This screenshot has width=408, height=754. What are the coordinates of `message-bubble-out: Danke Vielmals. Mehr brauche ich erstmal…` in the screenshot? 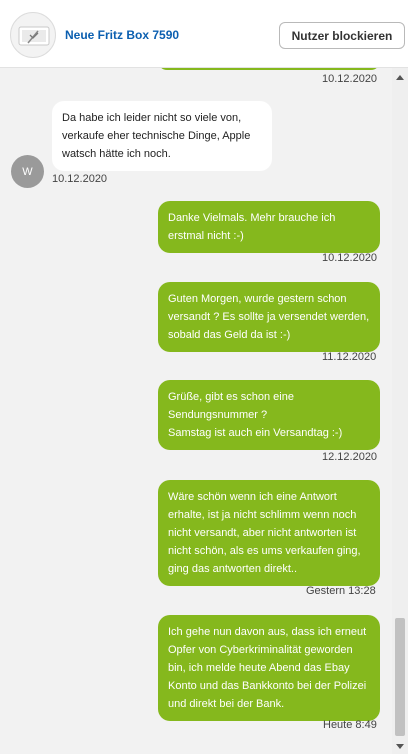 It's located at (269, 227).